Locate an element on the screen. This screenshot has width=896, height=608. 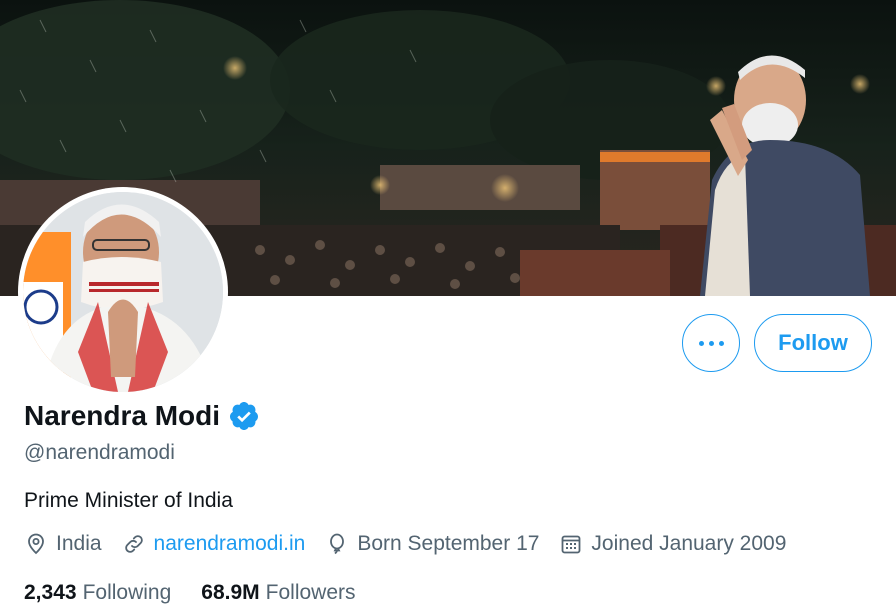
link-icon is located at coordinates (133, 544).